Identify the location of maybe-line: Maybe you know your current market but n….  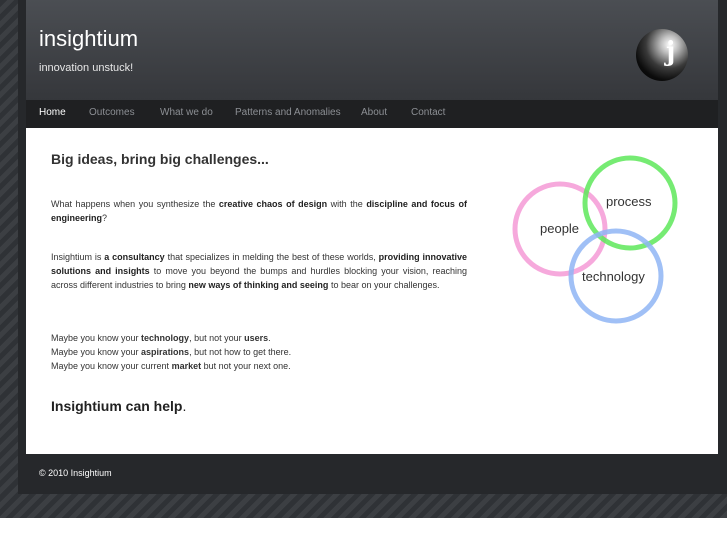
(171, 366).